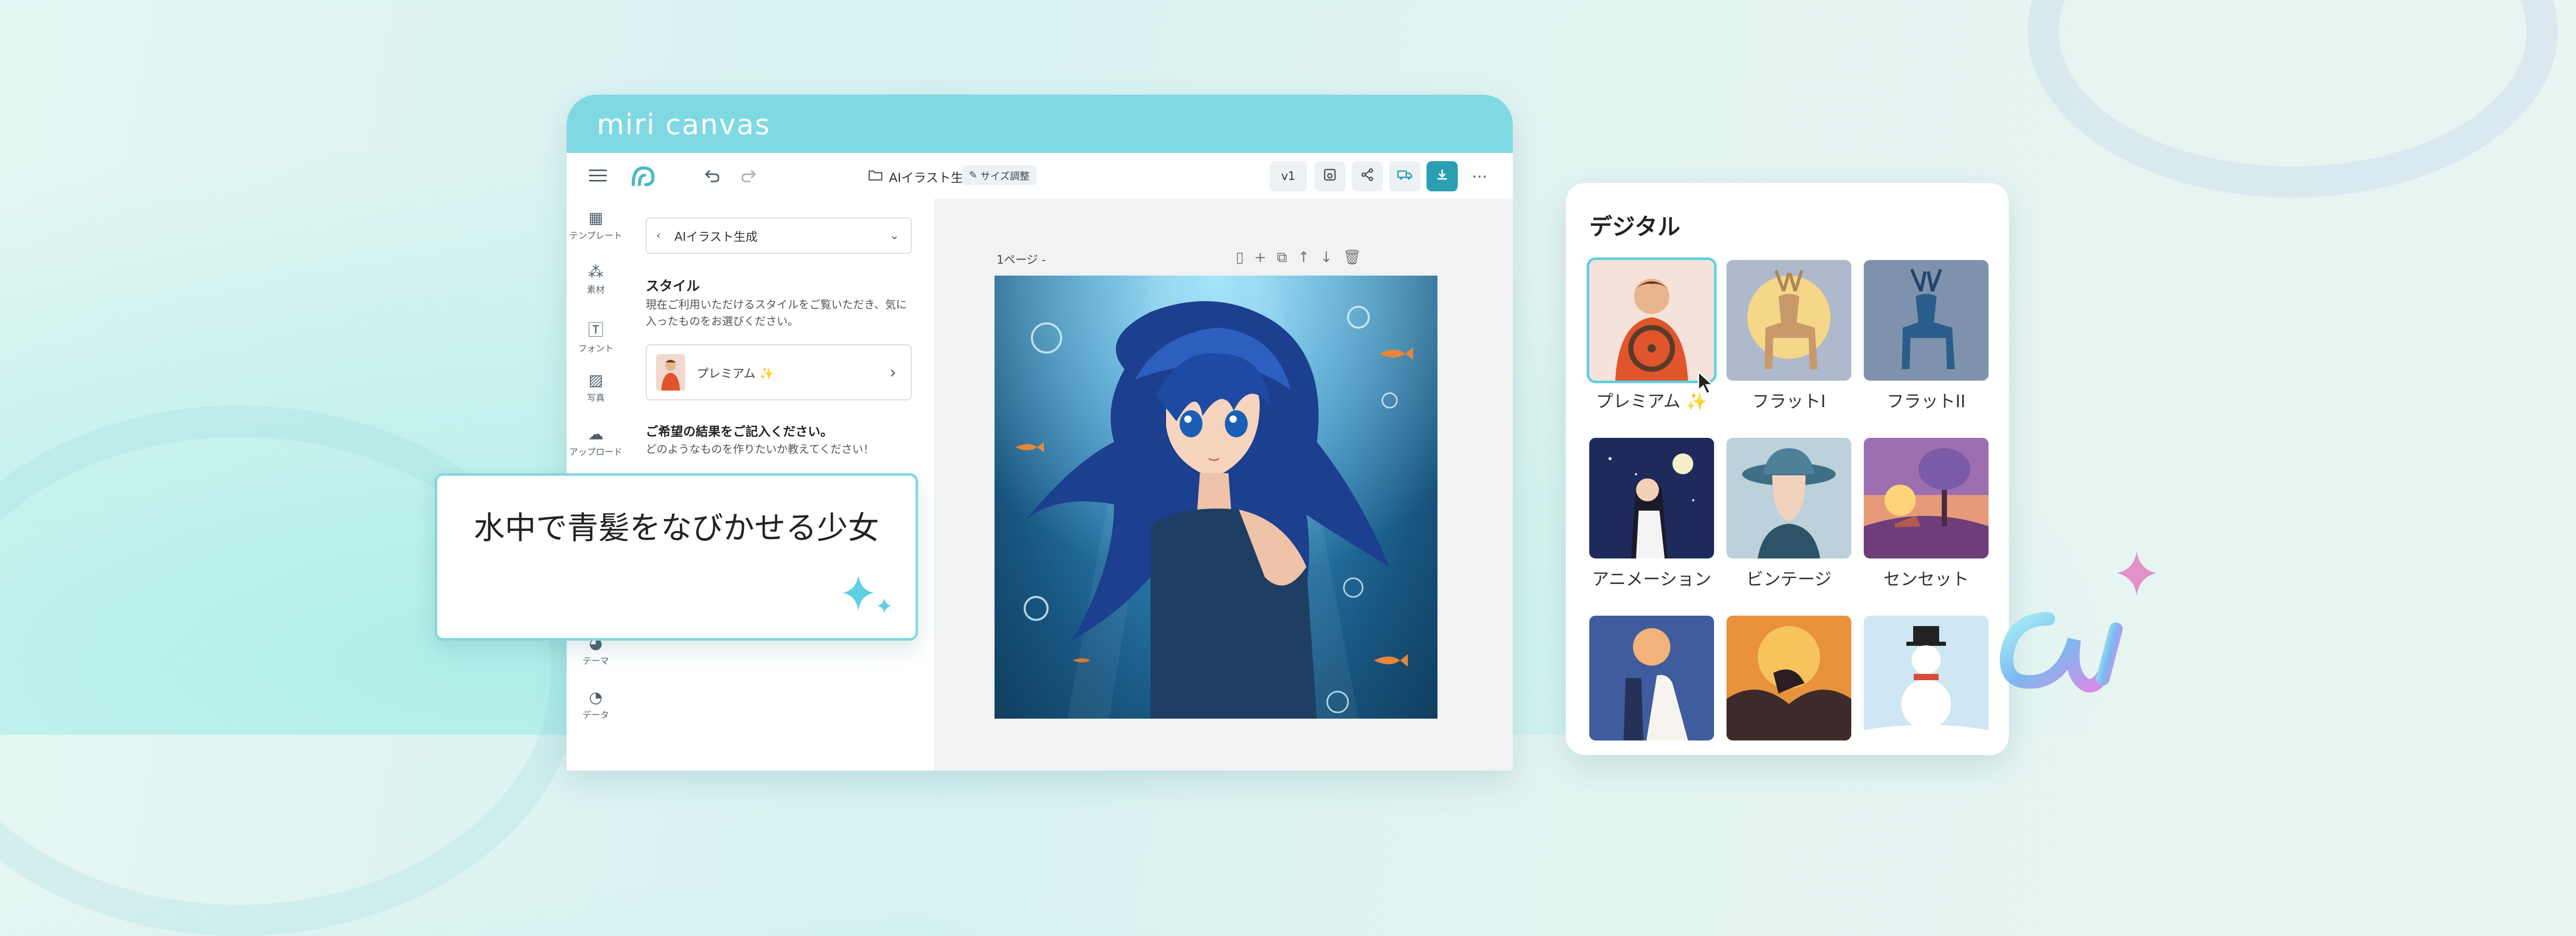  What do you see at coordinates (1260, 257) in the screenshot?
I see `add-page-icon: +` at bounding box center [1260, 257].